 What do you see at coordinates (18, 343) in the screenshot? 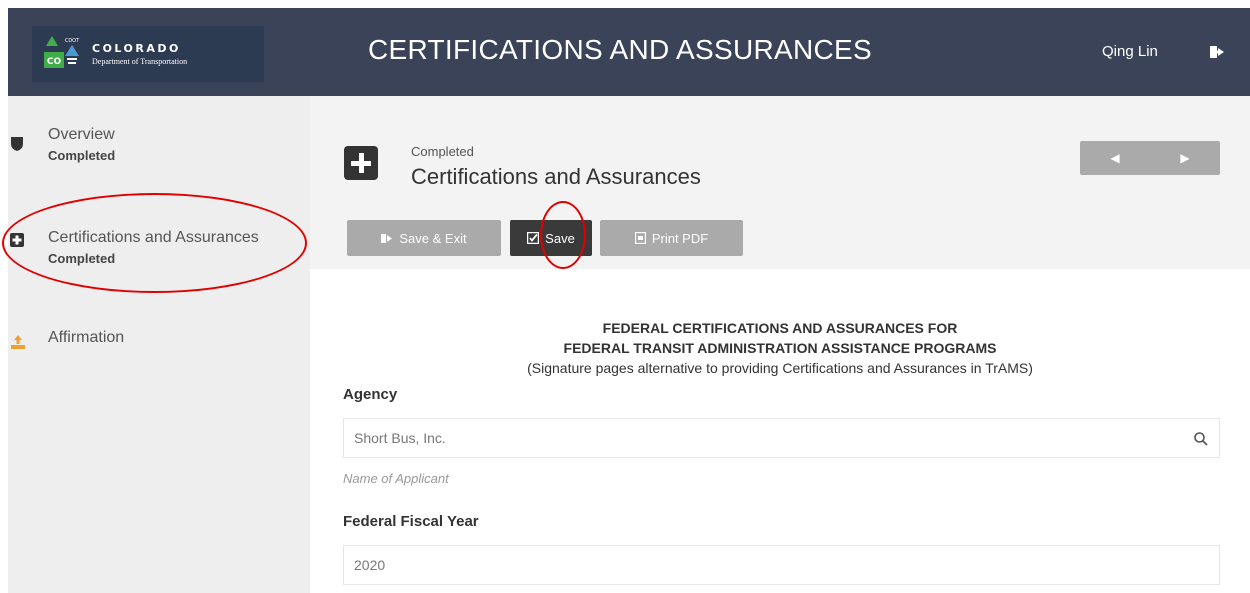
I see `download-tray-icon` at bounding box center [18, 343].